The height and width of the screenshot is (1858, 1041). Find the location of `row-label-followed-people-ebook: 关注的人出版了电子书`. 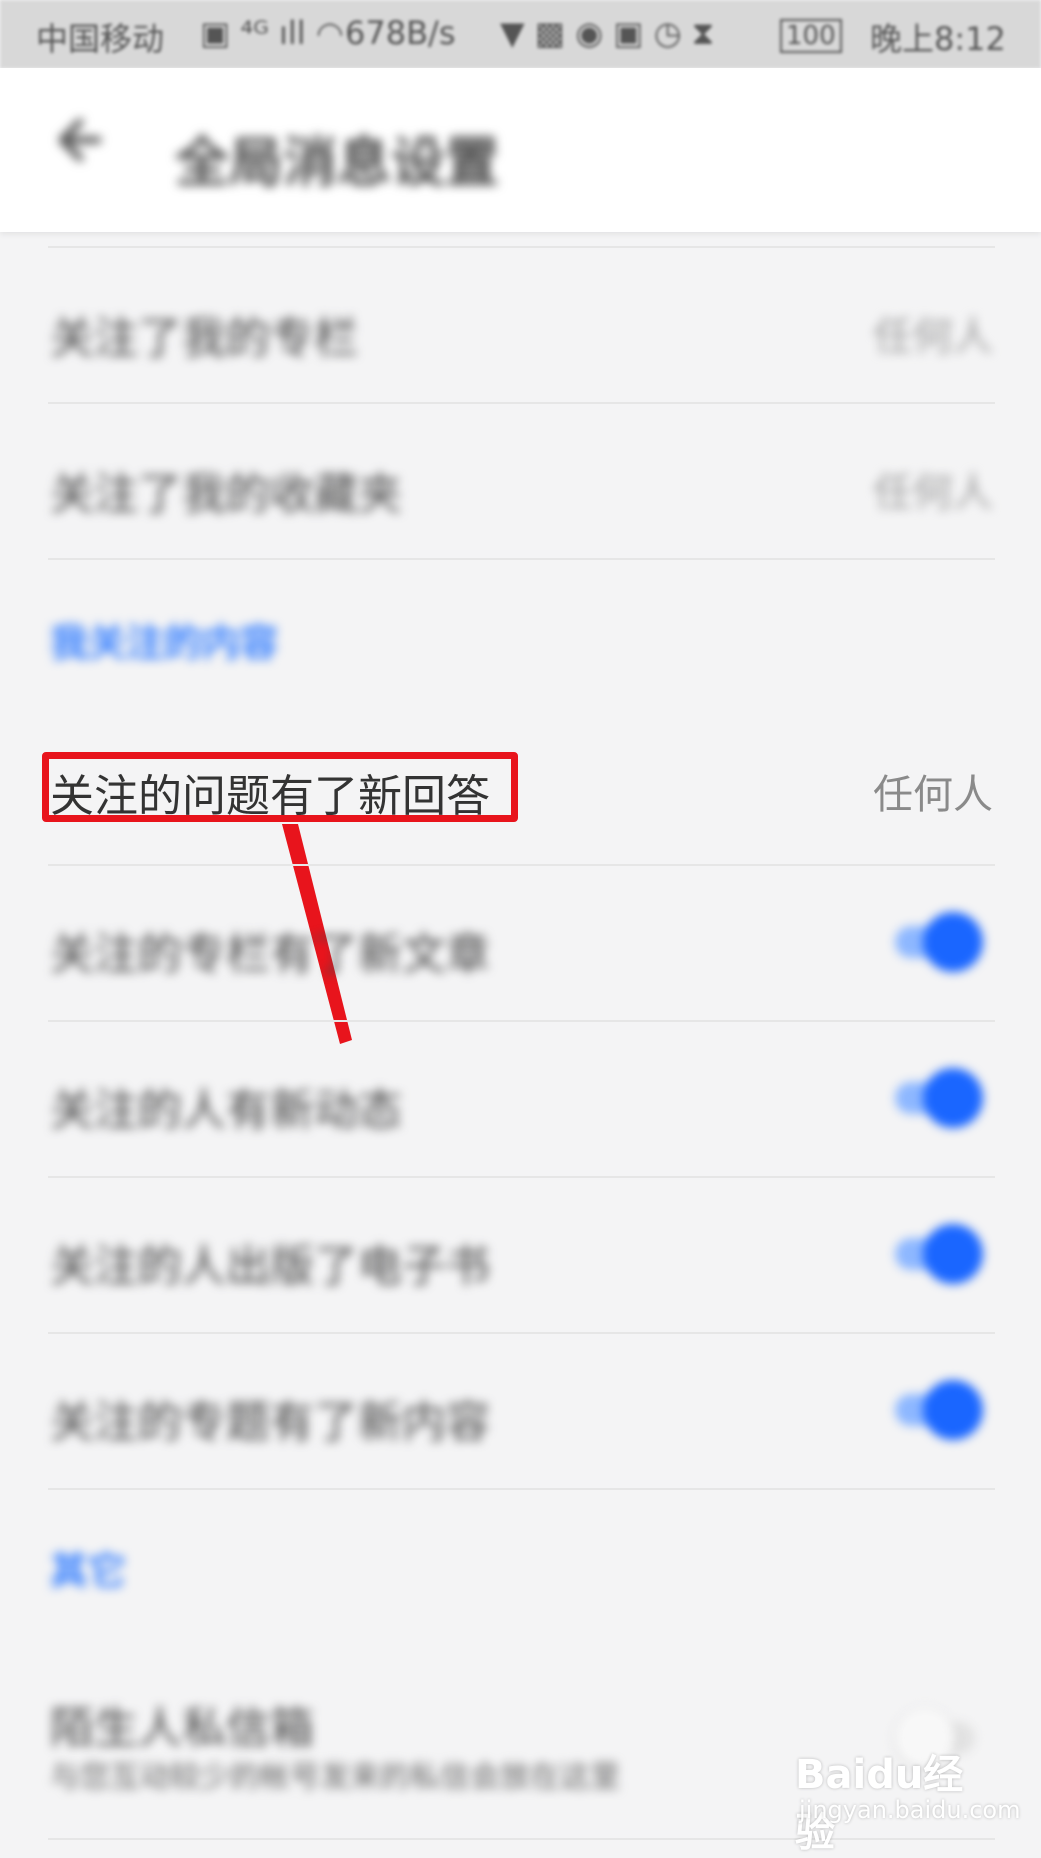

row-label-followed-people-ebook: 关注的人出版了电子书 is located at coordinates (270, 1266).